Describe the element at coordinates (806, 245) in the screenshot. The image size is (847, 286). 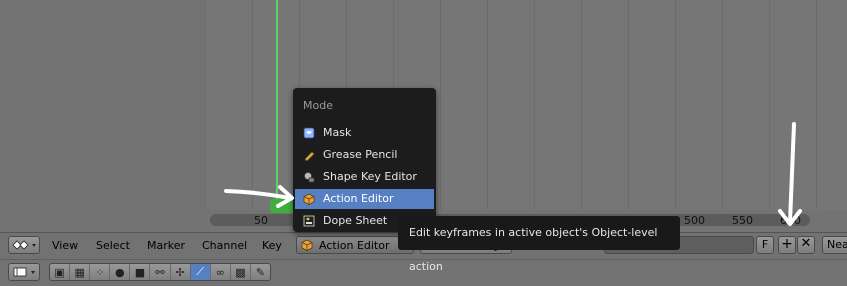
I see `unlink-action-button: ✕` at that location.